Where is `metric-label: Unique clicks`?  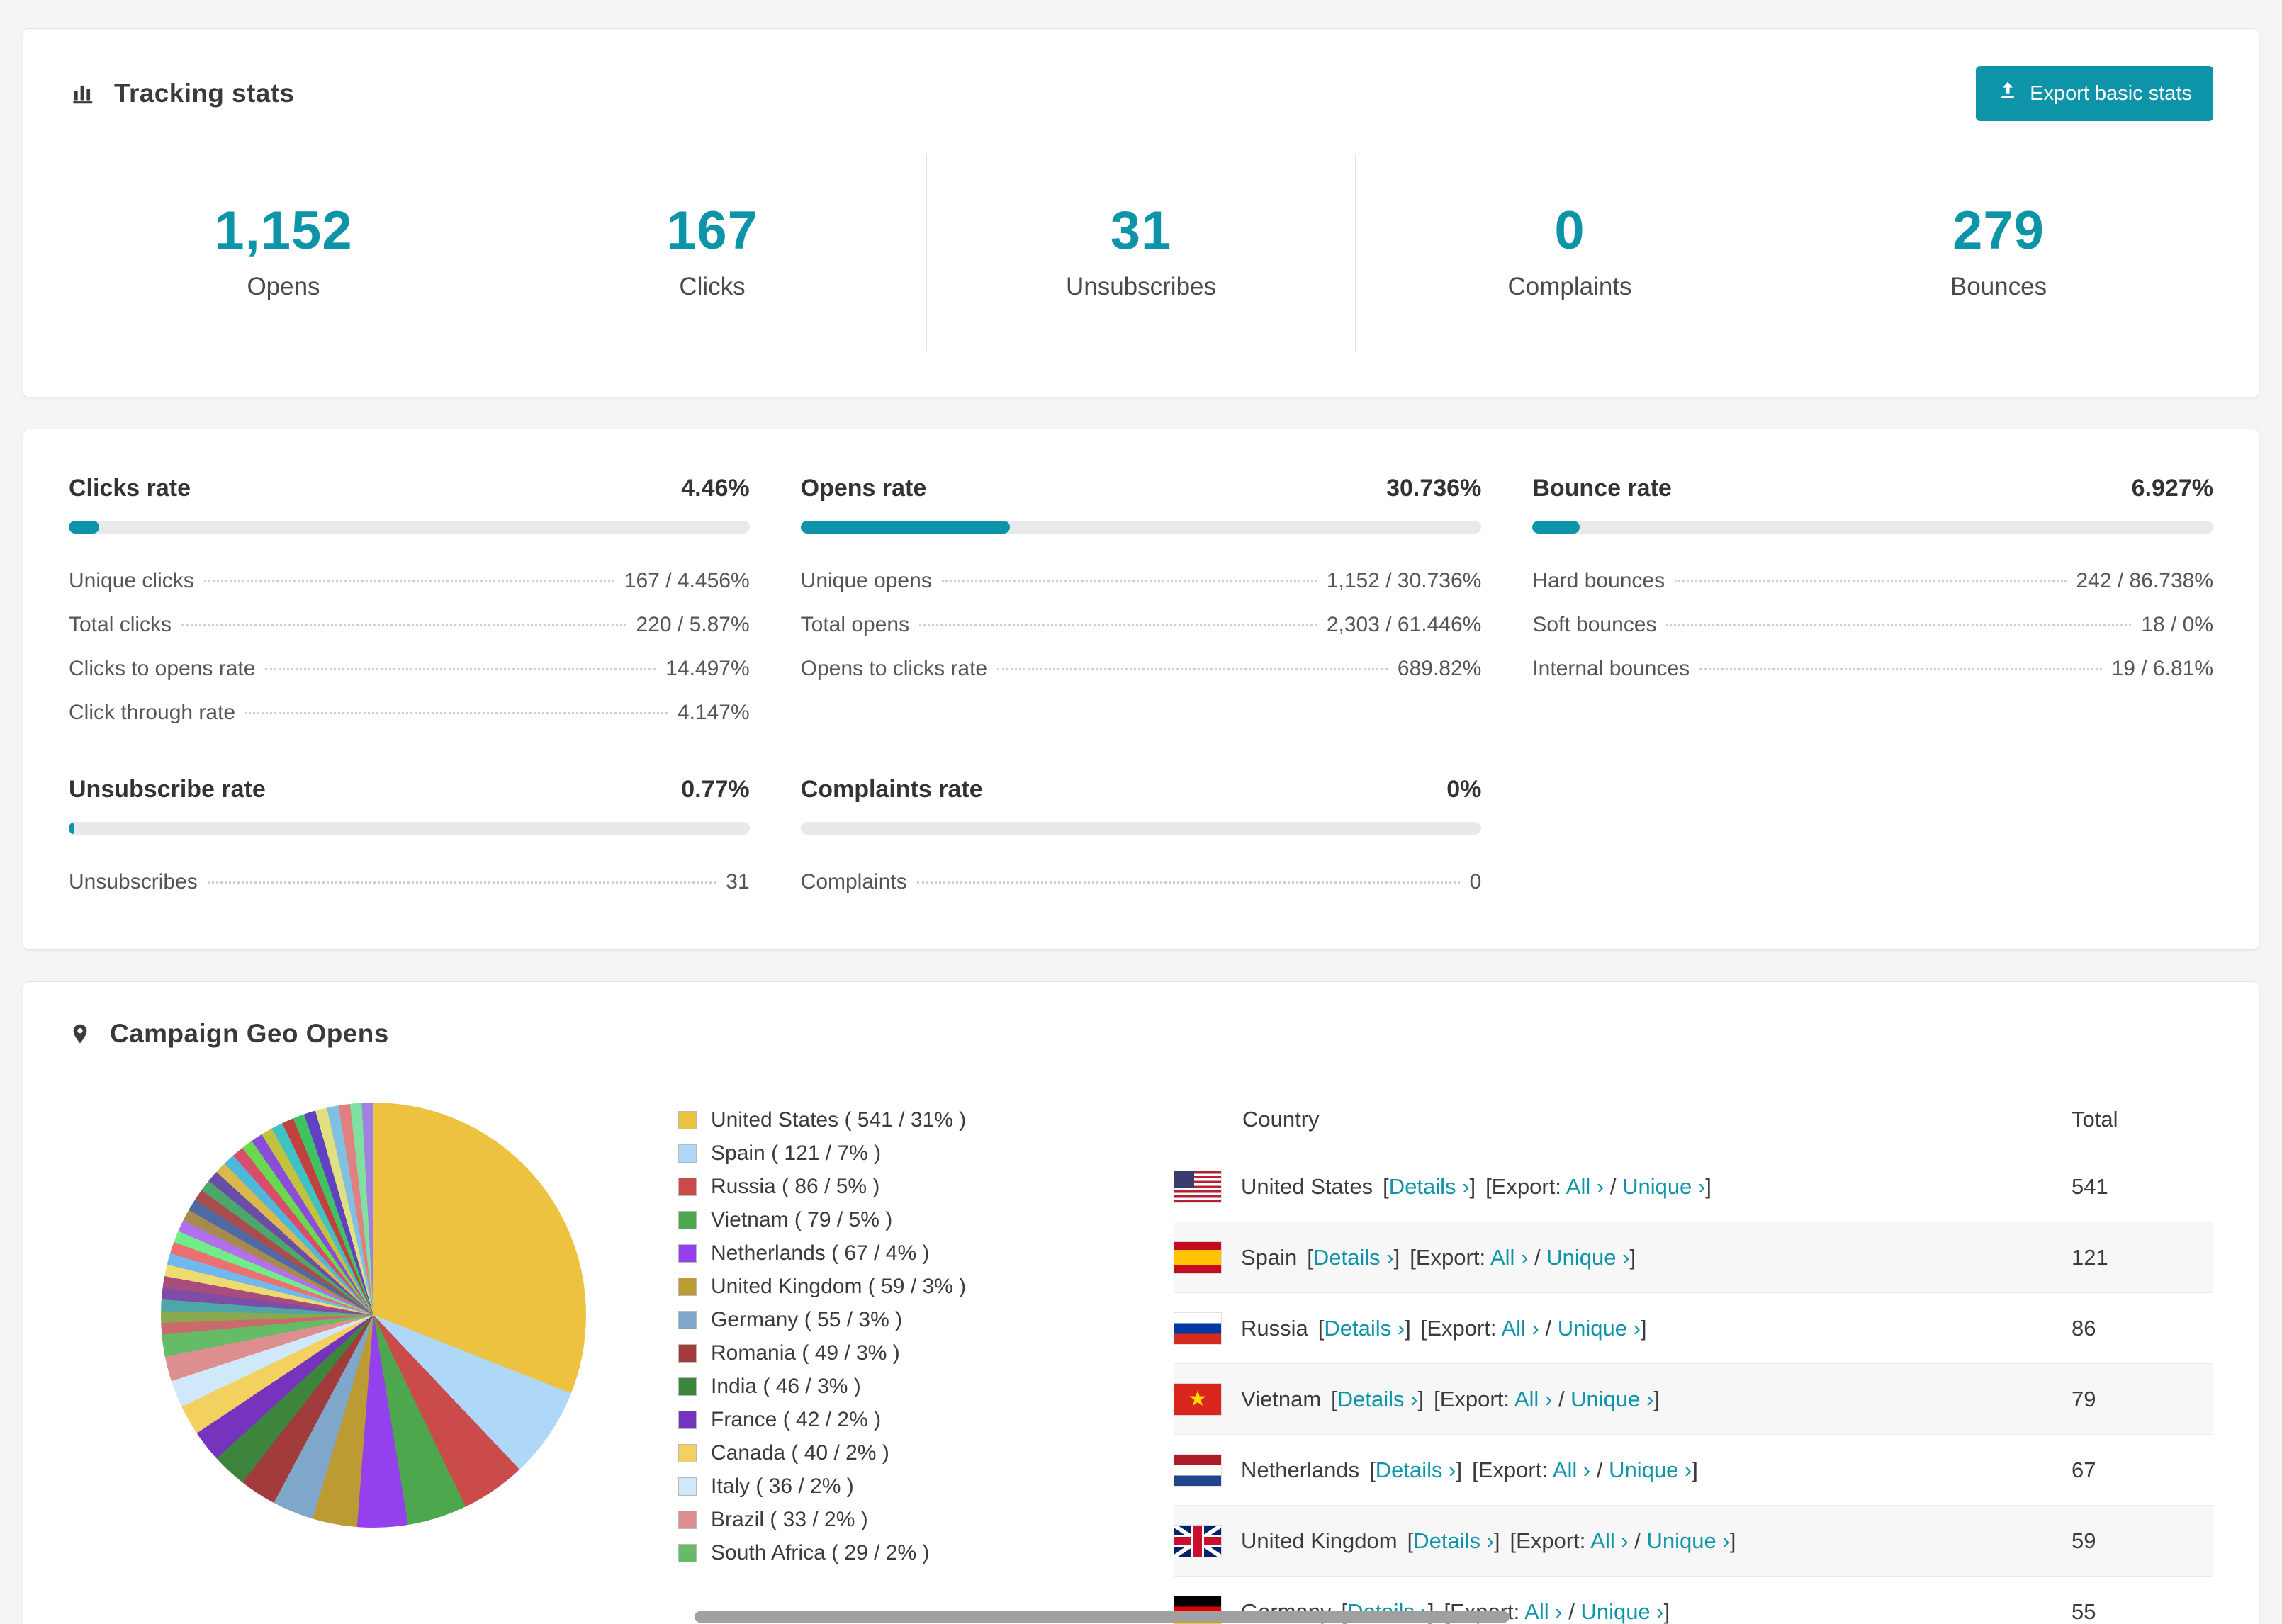
metric-label: Unique clicks is located at coordinates (131, 581).